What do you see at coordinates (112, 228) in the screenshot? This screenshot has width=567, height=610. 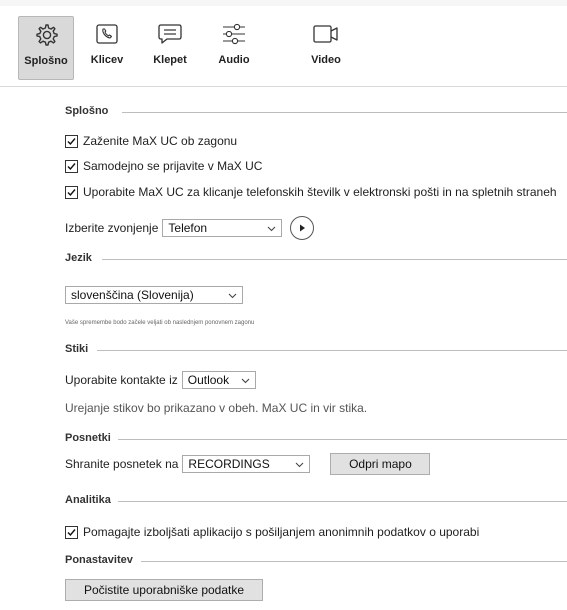 I see `ringtone-label: Izberite zvonjenje` at bounding box center [112, 228].